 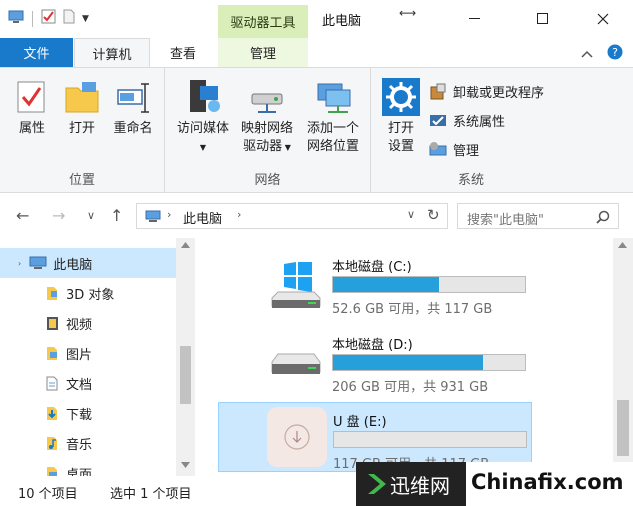 I want to click on rename-icon, so click(x=133, y=98).